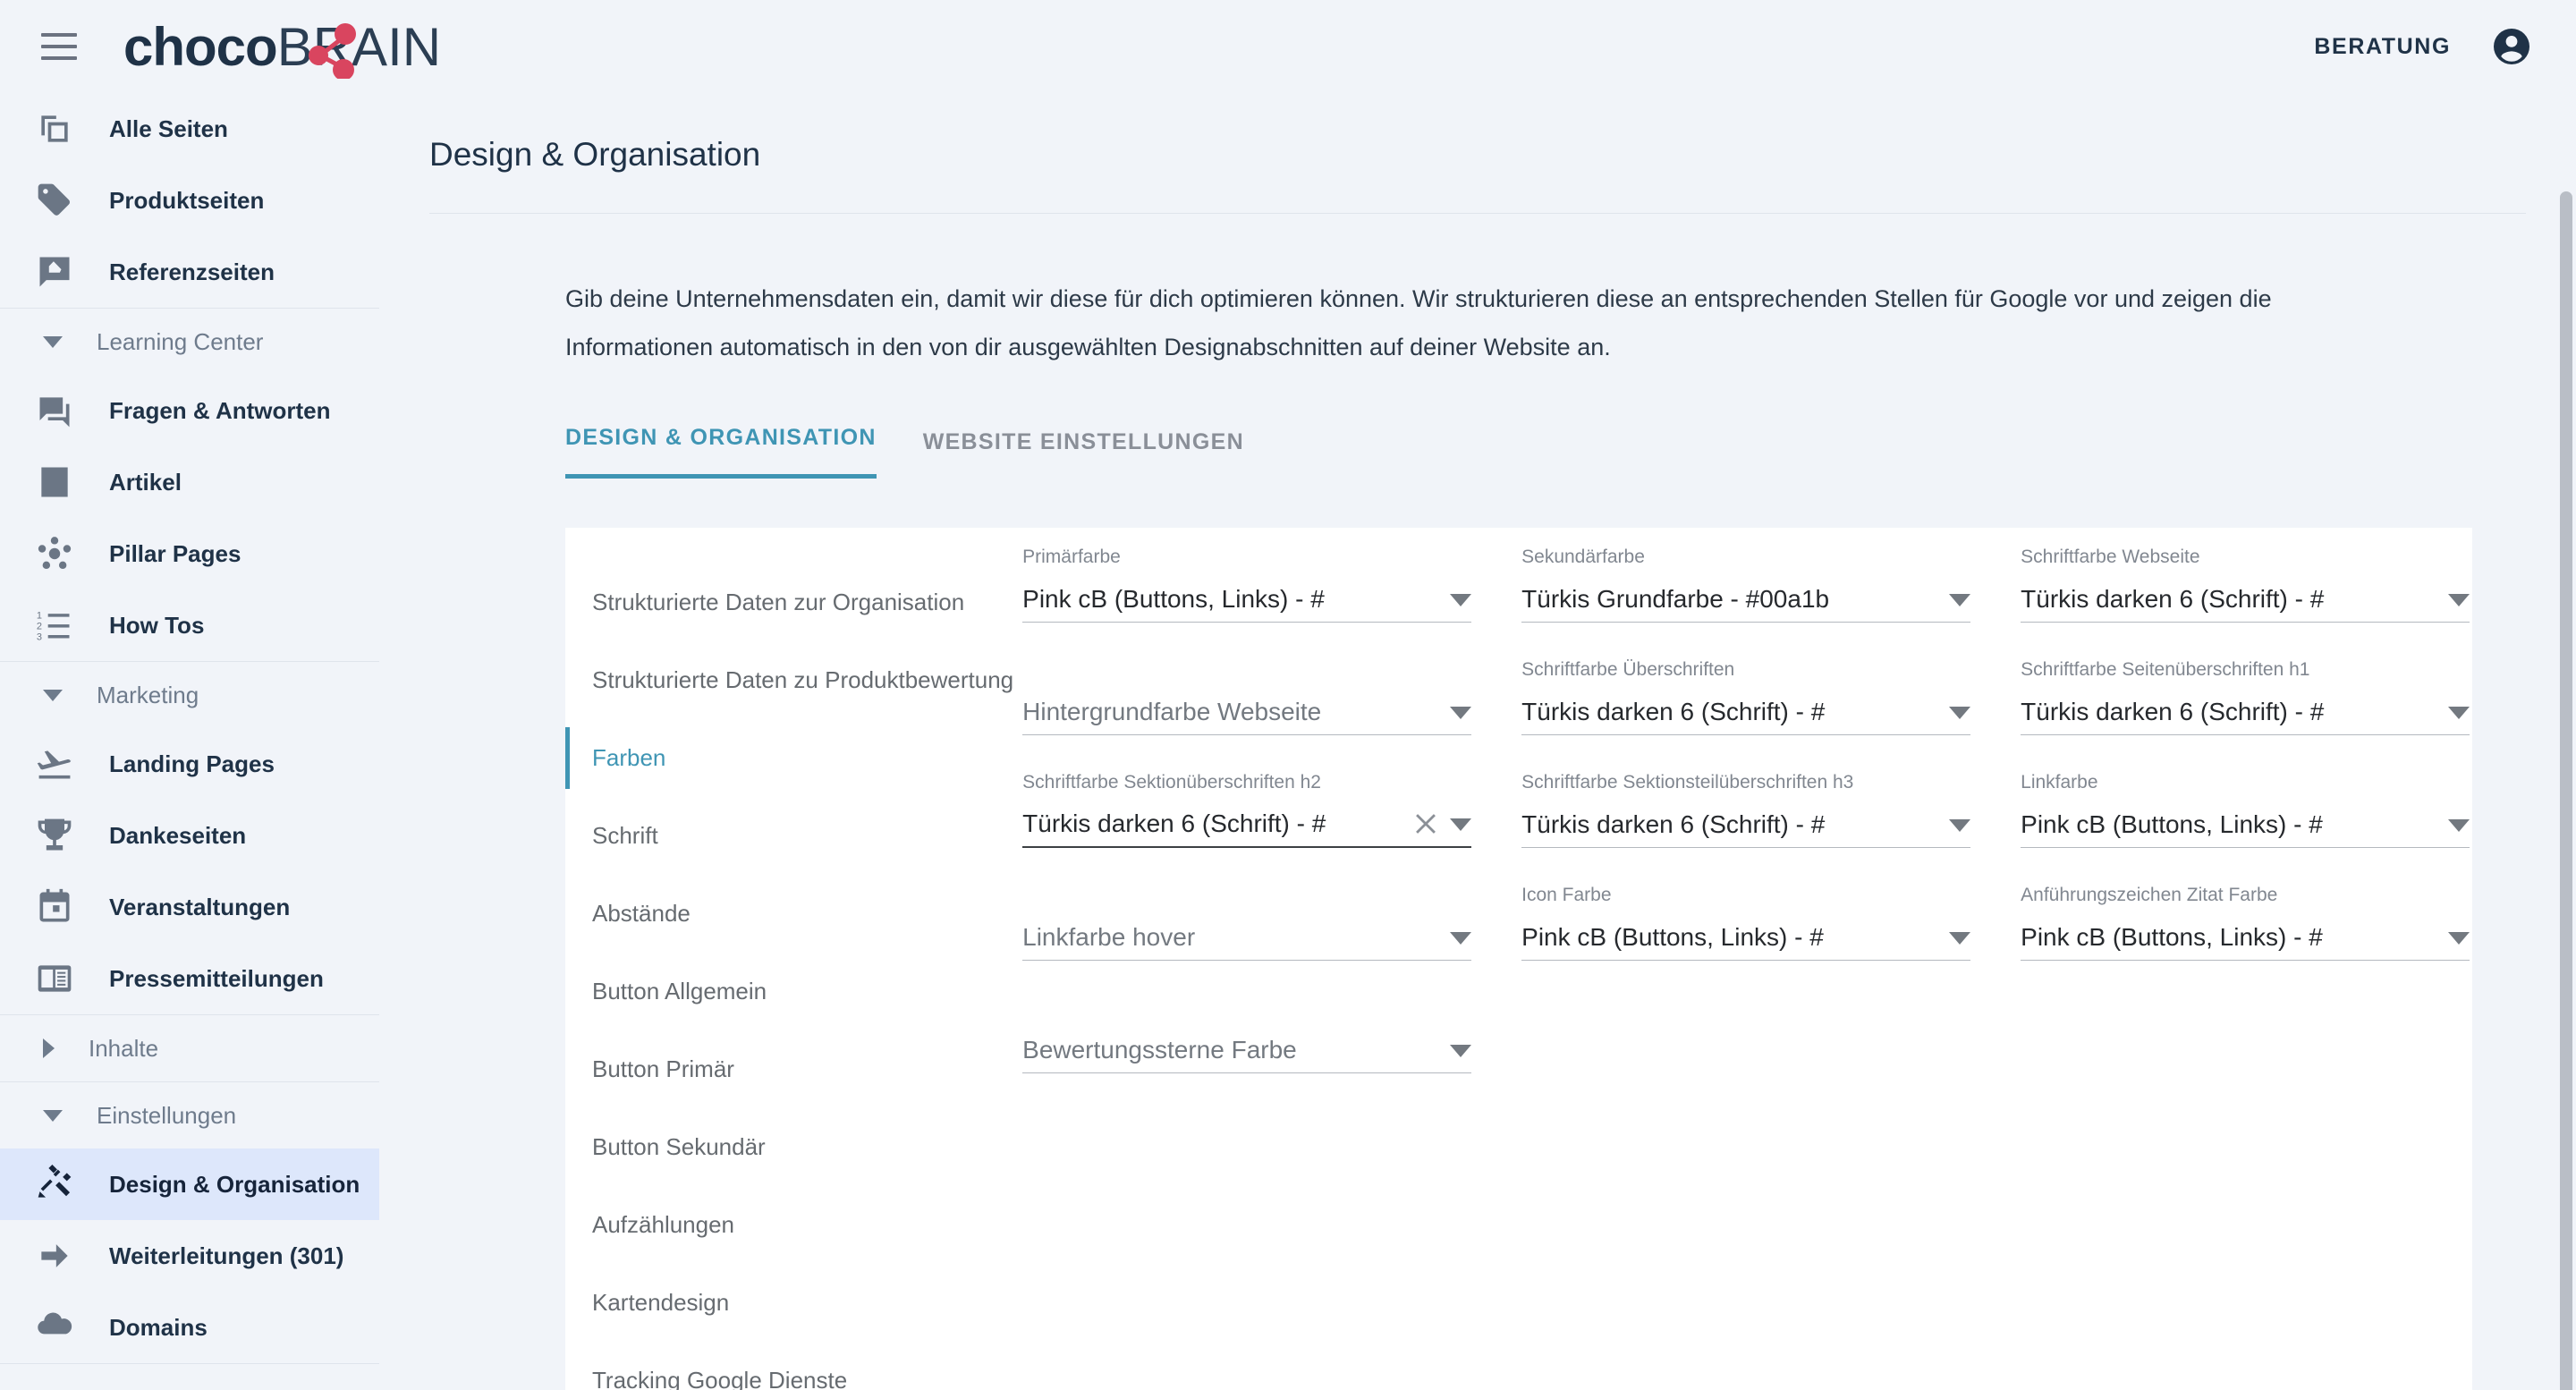  Describe the element at coordinates (1746, 597) in the screenshot. I see `field-control: Türkis Grundfarbe - #00a1b` at that location.